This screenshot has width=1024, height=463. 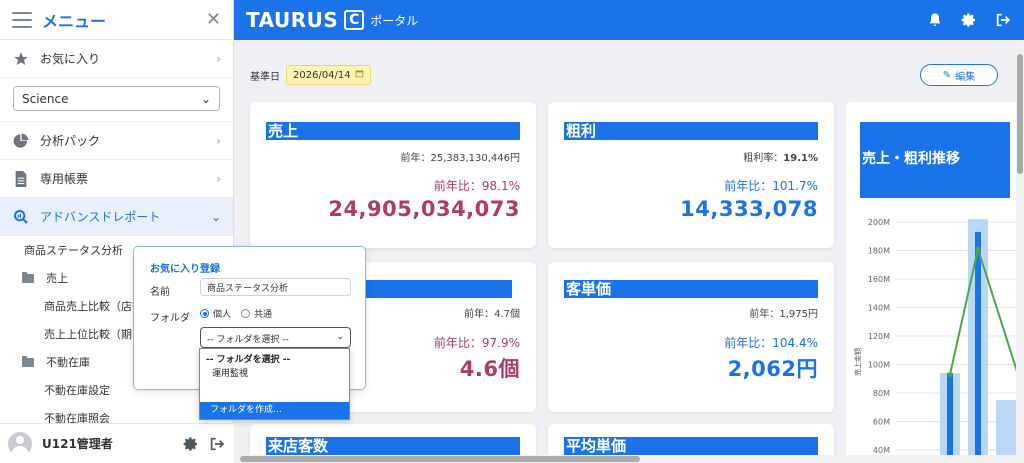 I want to click on user-name: U121管理者, so click(x=77, y=444).